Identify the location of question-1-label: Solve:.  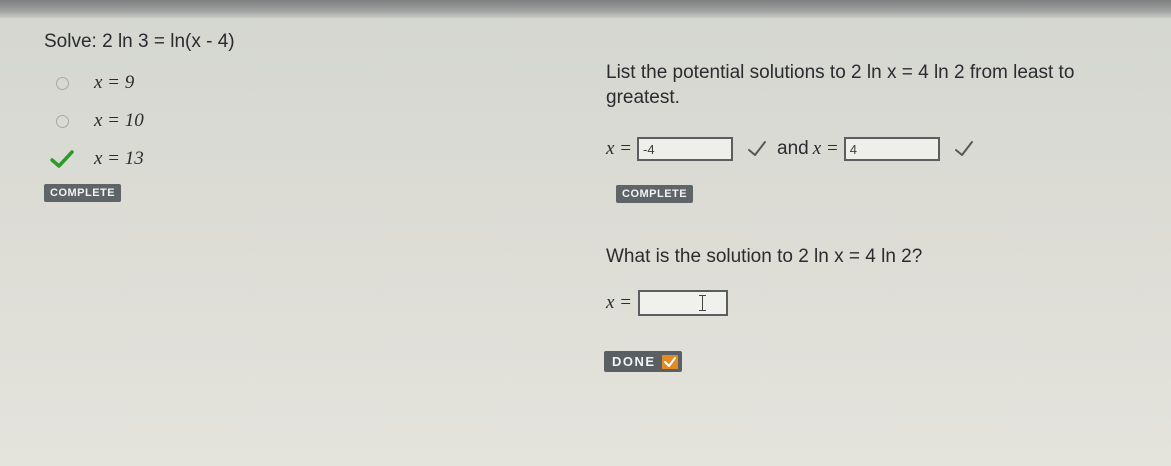
(70, 41).